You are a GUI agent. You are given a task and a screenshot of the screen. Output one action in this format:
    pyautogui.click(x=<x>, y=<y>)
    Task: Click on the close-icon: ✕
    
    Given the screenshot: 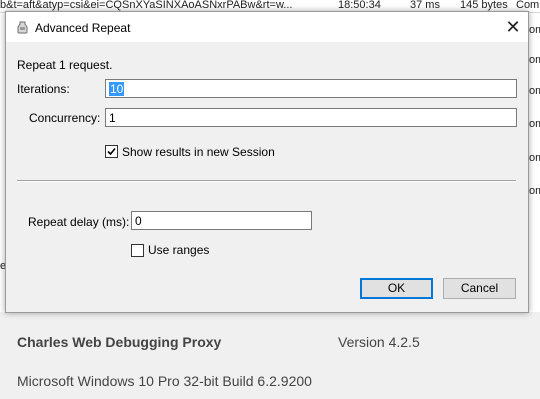 What is the action you would take?
    pyautogui.click(x=513, y=27)
    